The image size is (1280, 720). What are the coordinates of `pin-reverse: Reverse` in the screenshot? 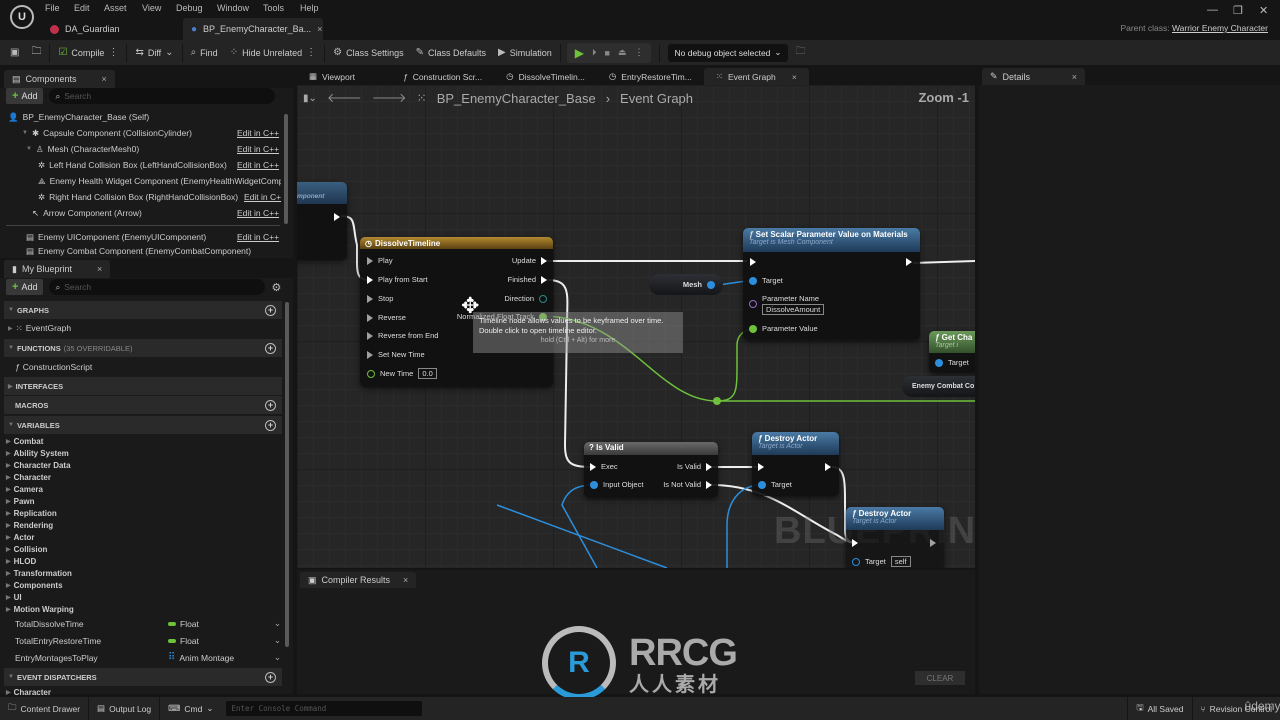 It's located at (386, 317).